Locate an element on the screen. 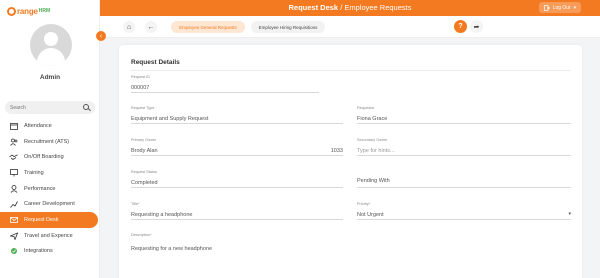 The image size is (600, 278). search-input is located at coordinates (46, 107).